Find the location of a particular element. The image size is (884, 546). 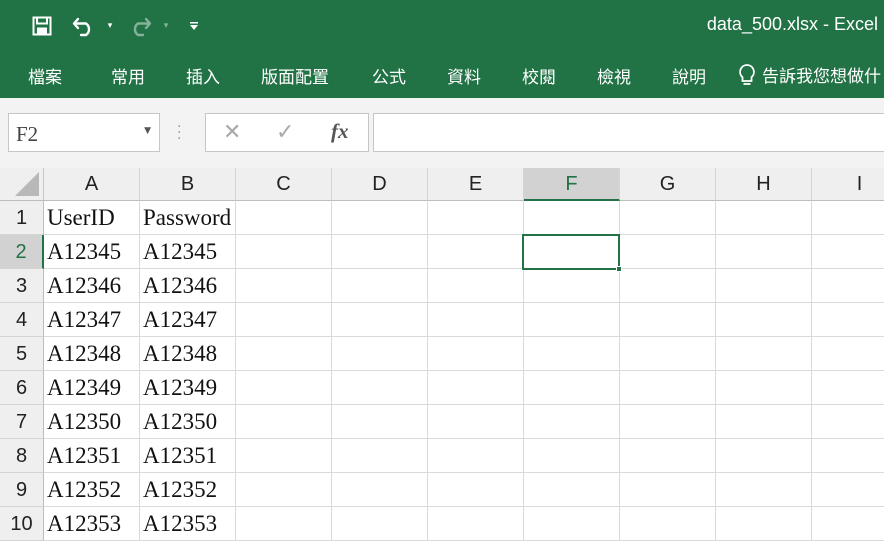

cell-e6 is located at coordinates (476, 388).